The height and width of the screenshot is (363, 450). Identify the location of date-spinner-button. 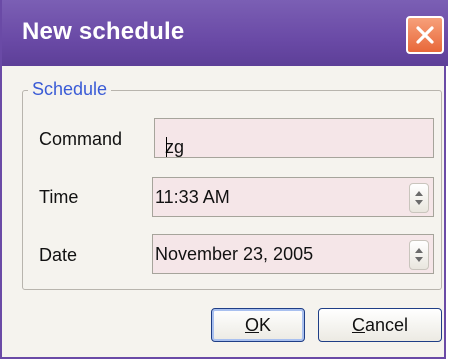
(419, 255).